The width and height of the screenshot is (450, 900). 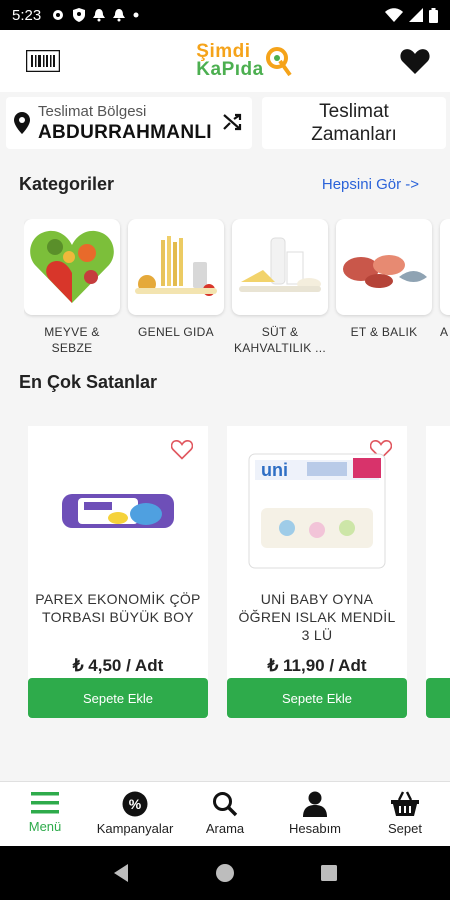 I want to click on battery-icon, so click(x=433, y=15).